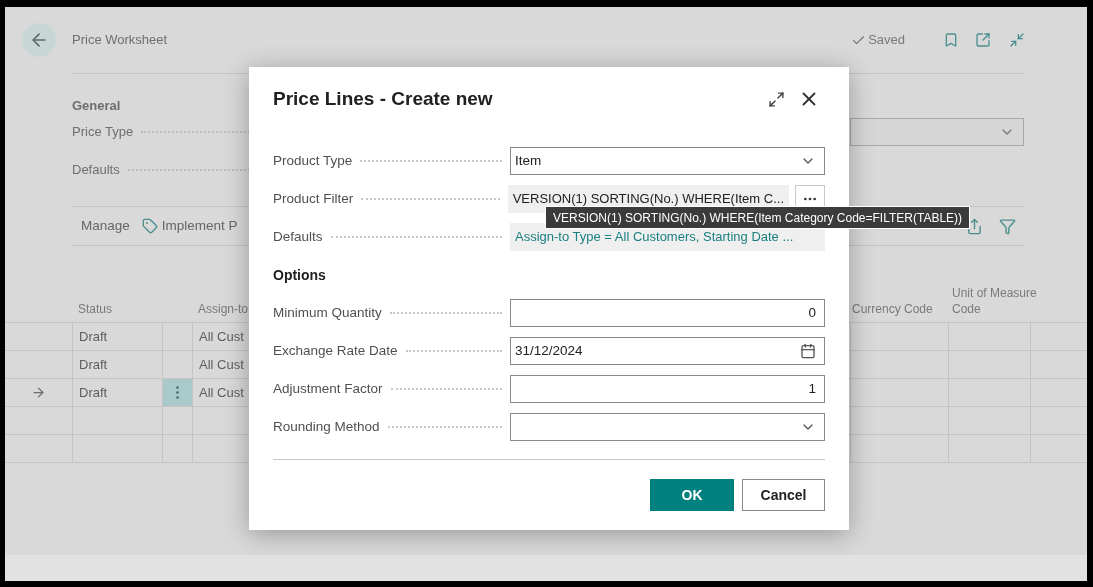  What do you see at coordinates (313, 160) in the screenshot?
I see `field-label: Product Type` at bounding box center [313, 160].